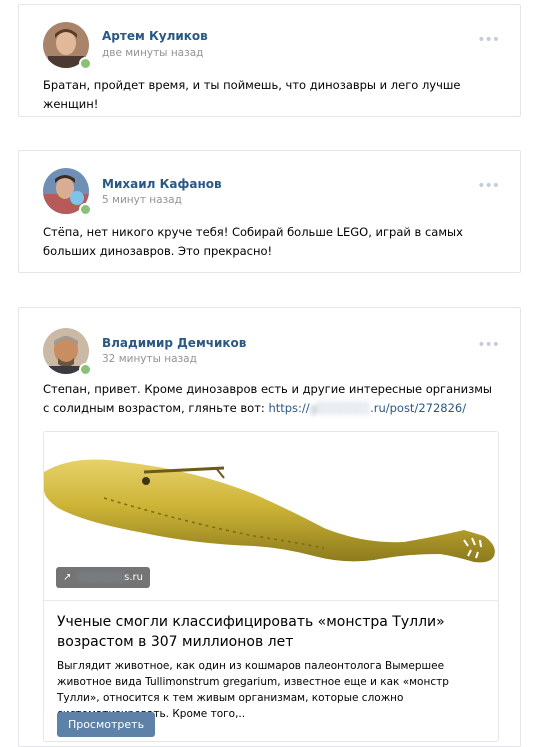  What do you see at coordinates (152, 53) in the screenshot?
I see `post-time: две минуты назад` at bounding box center [152, 53].